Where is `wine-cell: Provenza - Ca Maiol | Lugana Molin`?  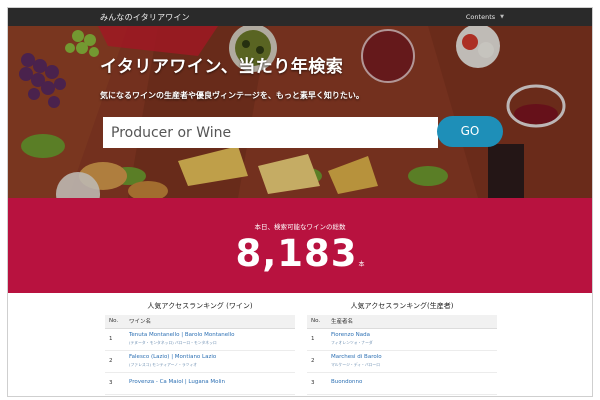 wine-cell: Provenza - Ca Maiol | Lugana Molin is located at coordinates (210, 383).